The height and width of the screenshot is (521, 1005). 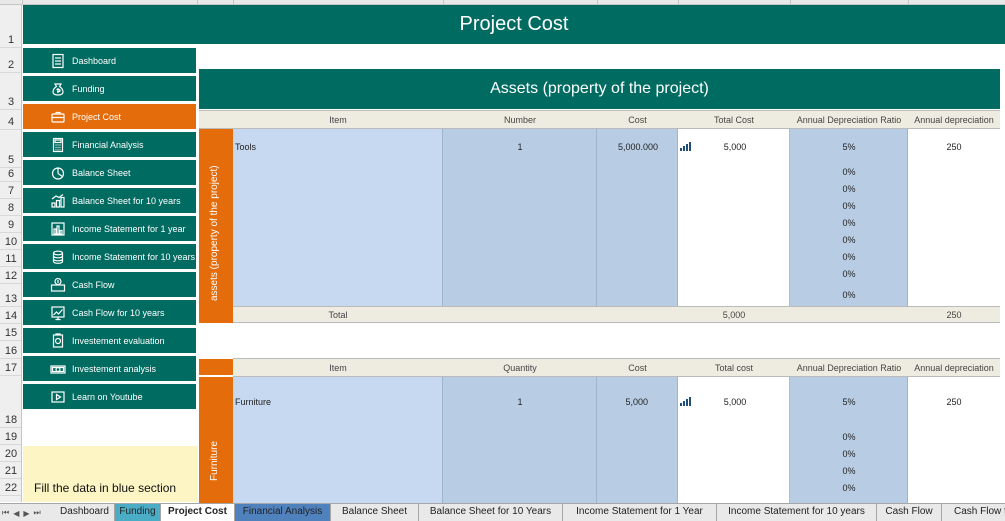 I want to click on item-cell: Tools, so click(x=245, y=147).